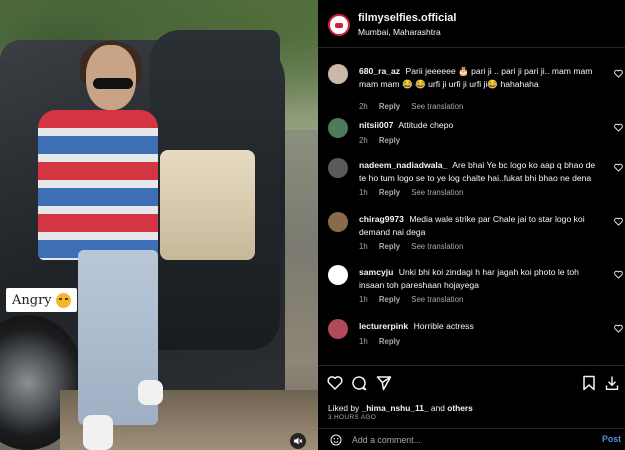  I want to click on comment-text: Attitude chepo, so click(426, 125).